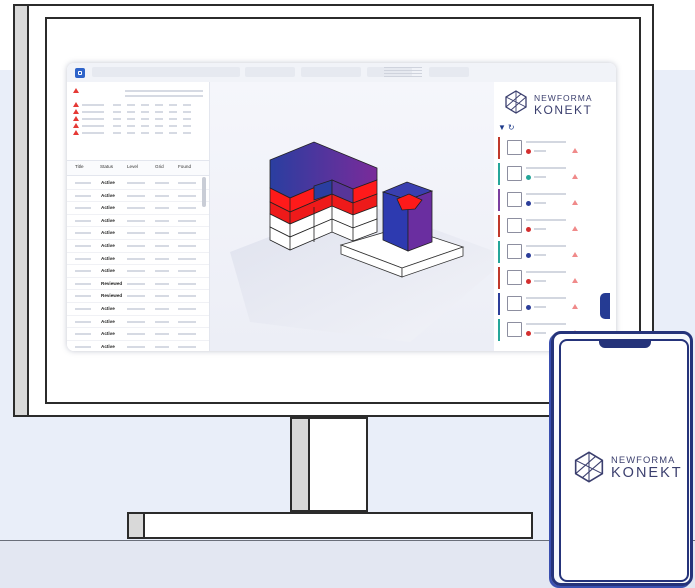 This screenshot has height=588, width=695. What do you see at coordinates (80, 73) in the screenshot?
I see `app-menu-button` at bounding box center [80, 73].